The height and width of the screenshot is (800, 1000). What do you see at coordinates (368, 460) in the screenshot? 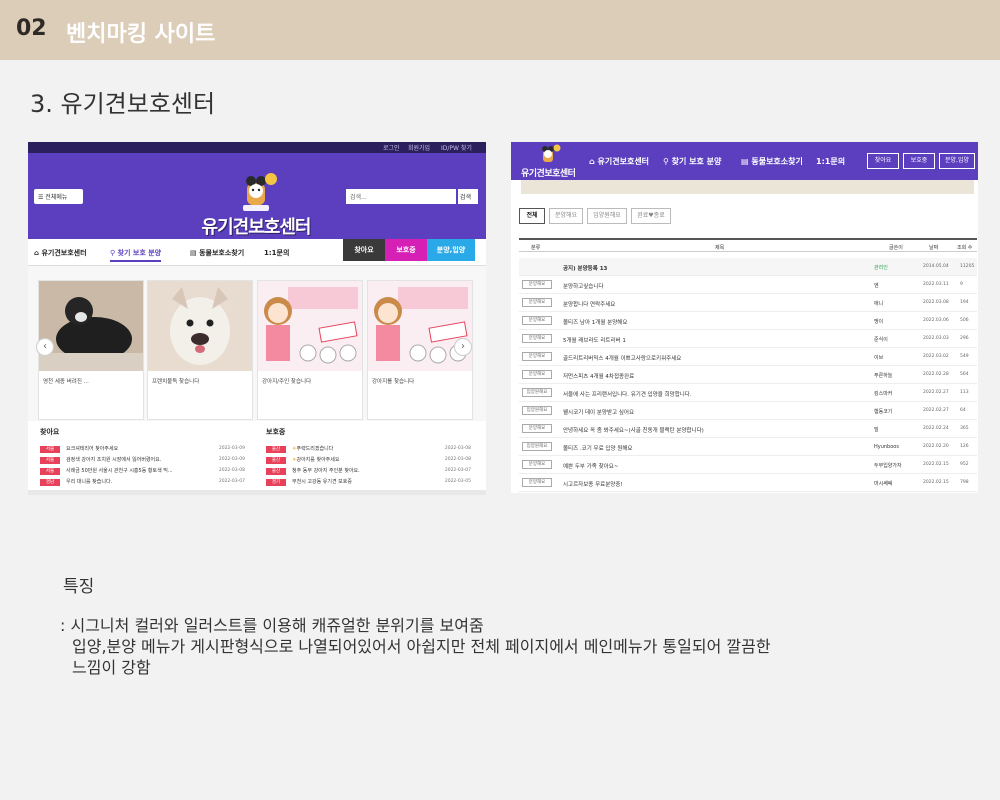
I see `list-item: 울산 ☀강아지를 찾아주세요 2022-03-08` at bounding box center [368, 460].